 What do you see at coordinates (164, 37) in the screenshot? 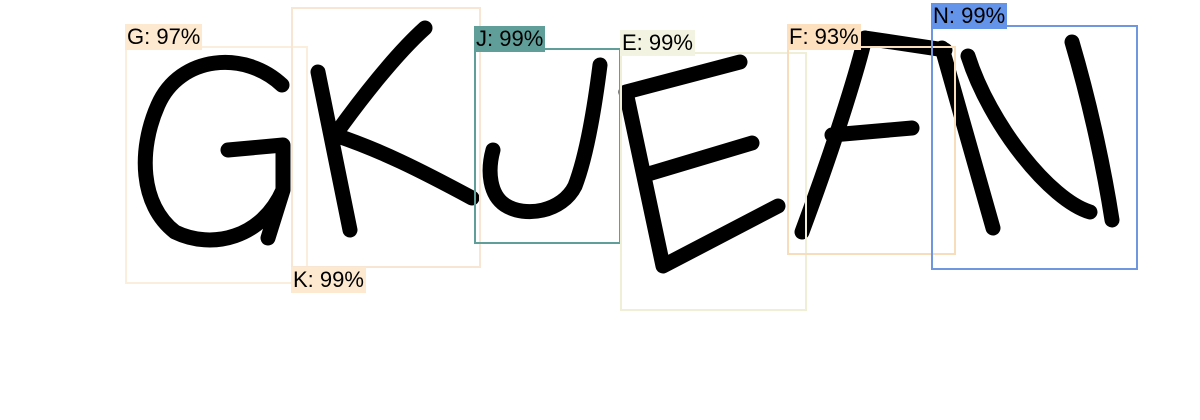
I see `detection-label-g: G: 97%` at bounding box center [164, 37].